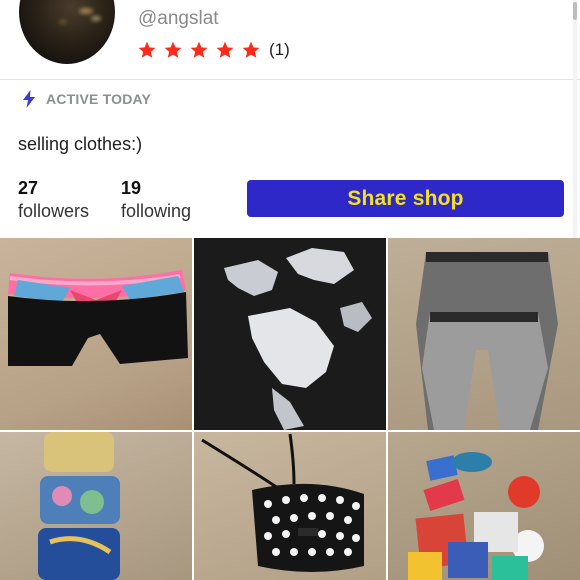 Image resolution: width=580 pixels, height=580 pixels. I want to click on divider, so click(290, 79).